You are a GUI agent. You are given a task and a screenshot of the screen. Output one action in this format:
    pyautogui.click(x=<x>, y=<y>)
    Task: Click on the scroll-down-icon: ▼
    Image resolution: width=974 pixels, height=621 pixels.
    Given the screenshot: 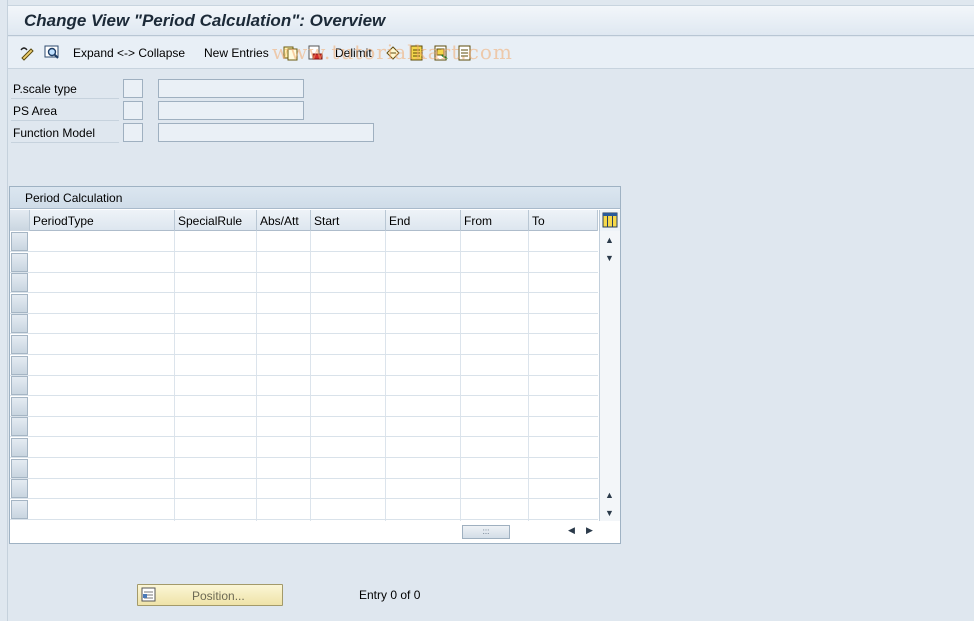 What is the action you would take?
    pyautogui.click(x=609, y=513)
    